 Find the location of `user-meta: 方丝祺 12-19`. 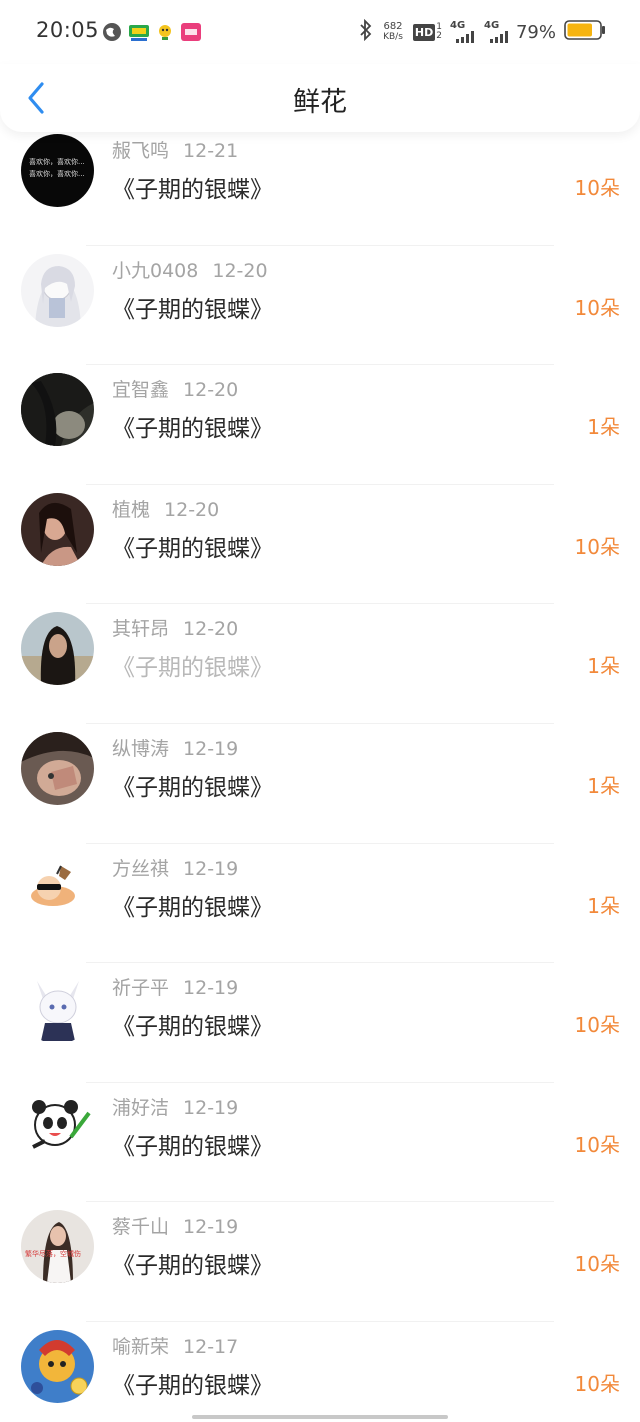

user-meta: 方丝祺 12-19 is located at coordinates (175, 867).